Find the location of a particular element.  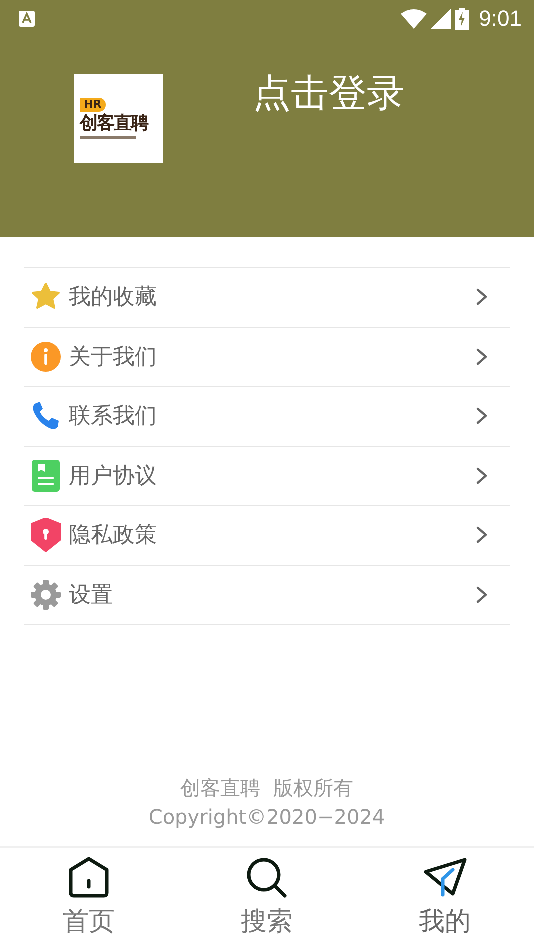

info-icon is located at coordinates (46, 357).